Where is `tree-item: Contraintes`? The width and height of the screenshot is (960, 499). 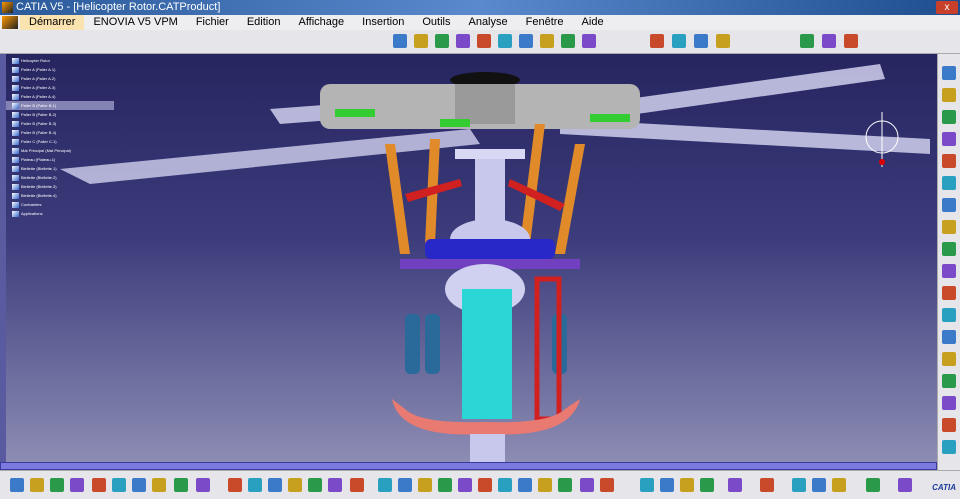
tree-item: Contraintes is located at coordinates (59, 204).